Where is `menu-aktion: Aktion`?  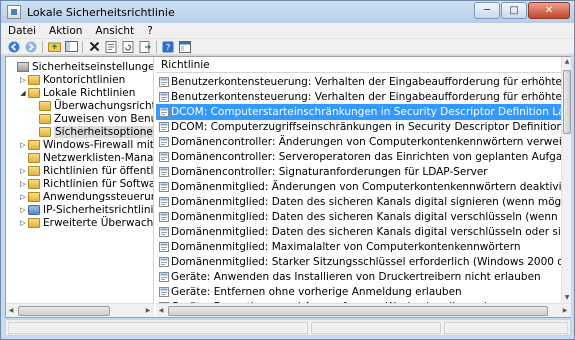
menu-aktion: Aktion is located at coordinates (65, 31).